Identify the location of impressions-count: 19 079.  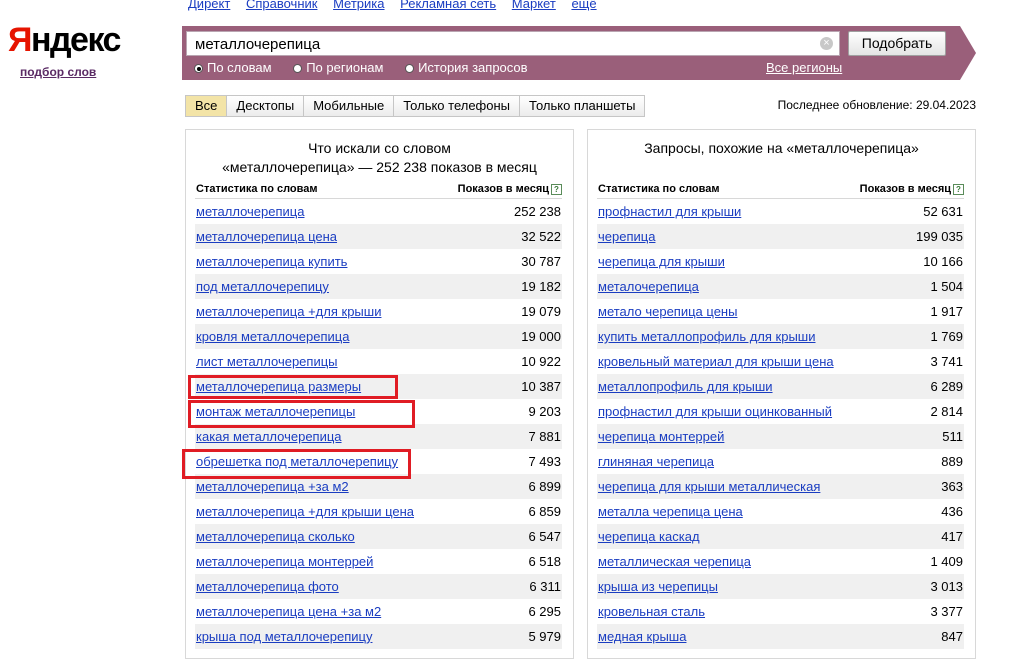
(541, 311).